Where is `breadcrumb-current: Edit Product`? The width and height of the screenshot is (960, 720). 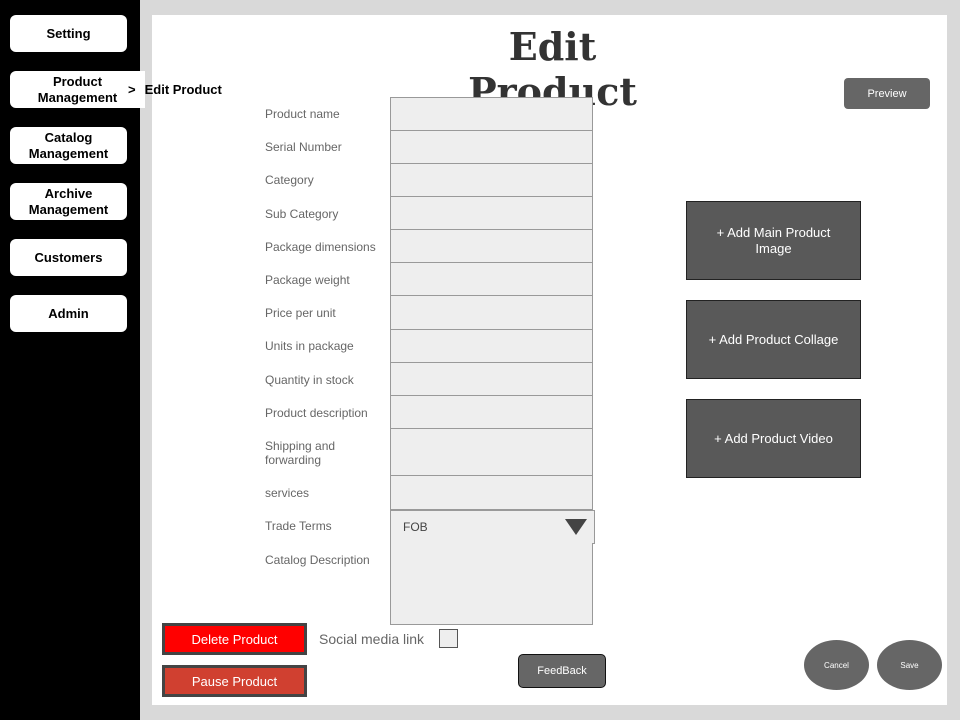 breadcrumb-current: Edit Product is located at coordinates (183, 89).